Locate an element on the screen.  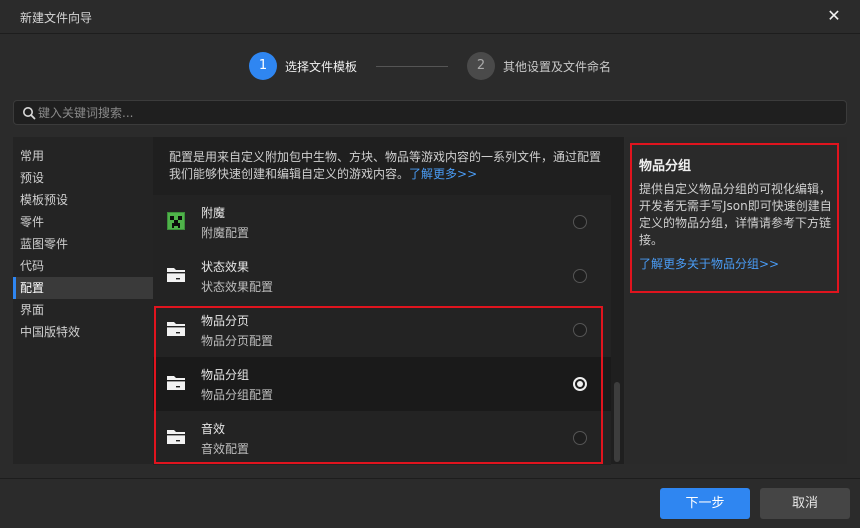
search-bar is located at coordinates (430, 112).